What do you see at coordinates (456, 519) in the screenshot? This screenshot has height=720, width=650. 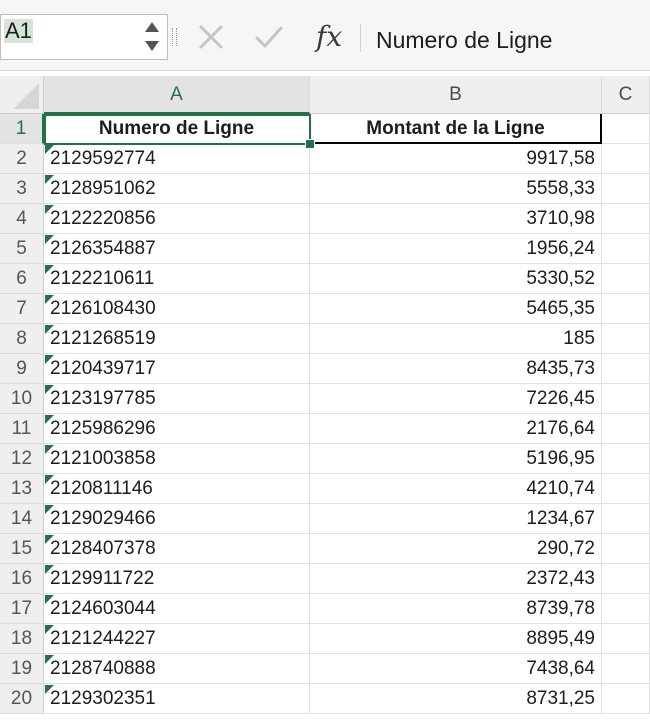 I see `cell-b: 1234,67` at bounding box center [456, 519].